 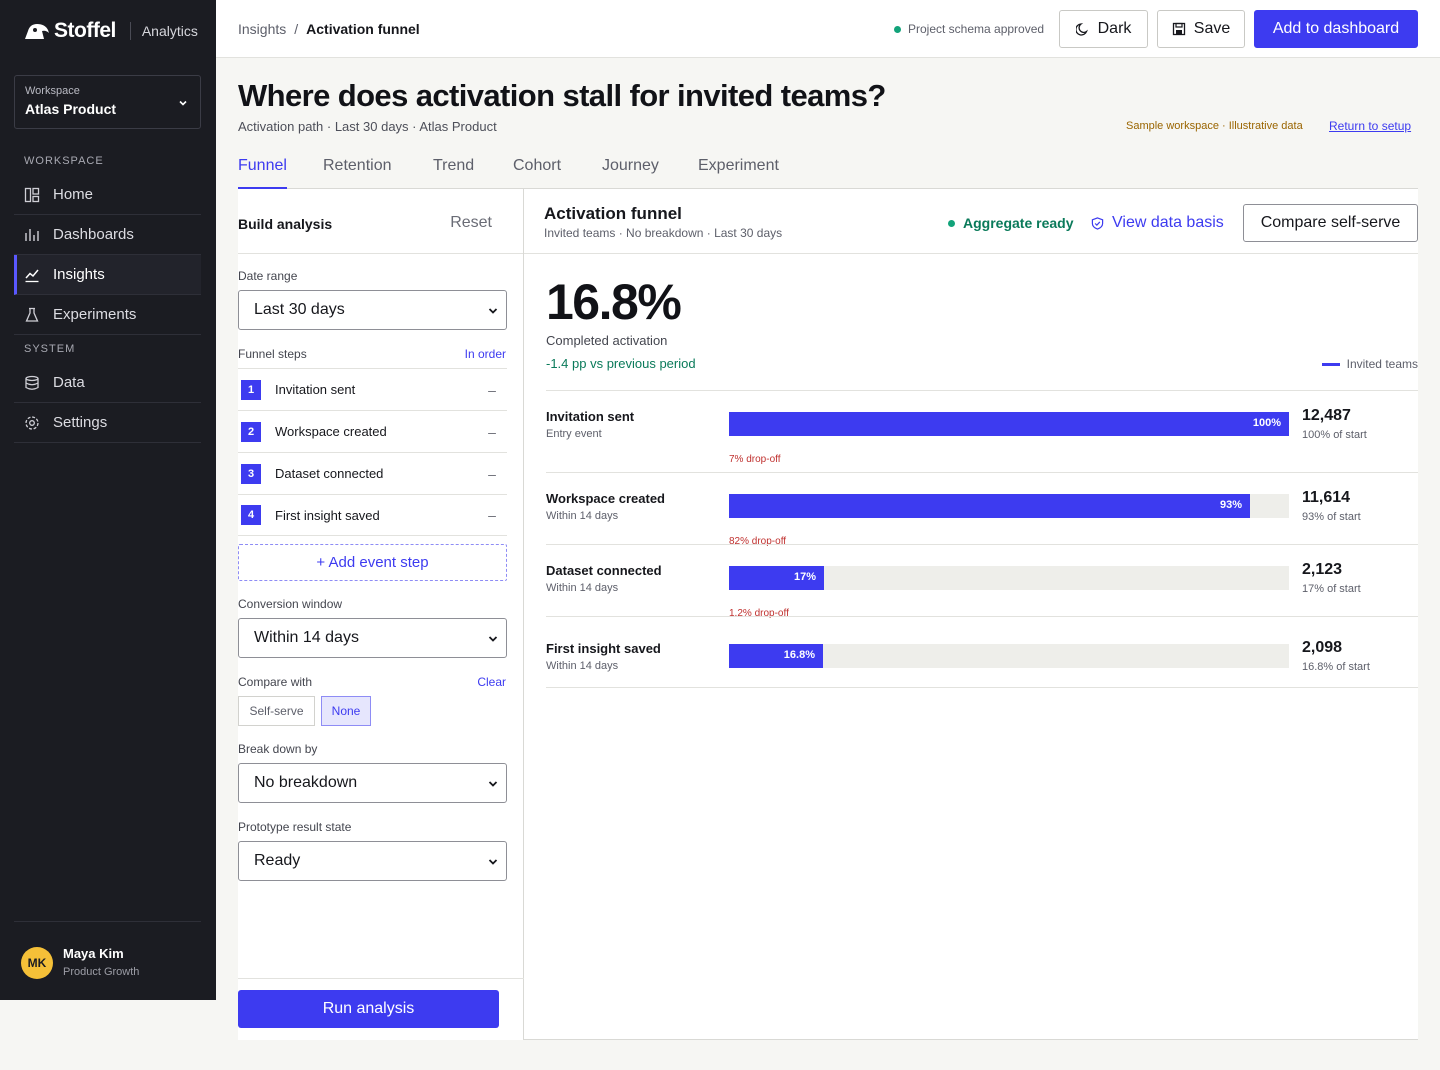 What do you see at coordinates (372, 515) in the screenshot?
I see `funnel-step: 4 First insight saved –` at bounding box center [372, 515].